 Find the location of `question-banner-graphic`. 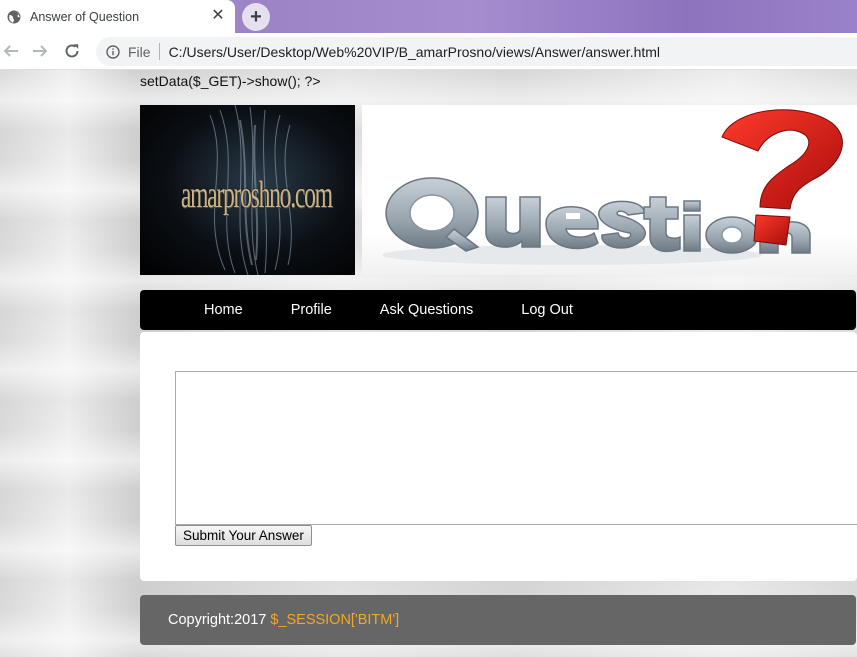

question-banner-graphic is located at coordinates (612, 187).